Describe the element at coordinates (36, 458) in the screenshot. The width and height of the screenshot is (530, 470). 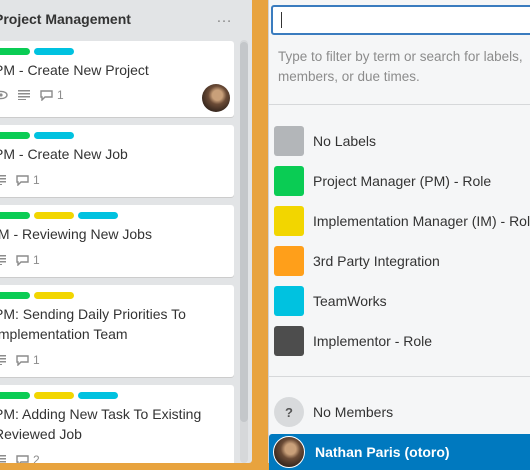
I see `comment-count: 2` at that location.